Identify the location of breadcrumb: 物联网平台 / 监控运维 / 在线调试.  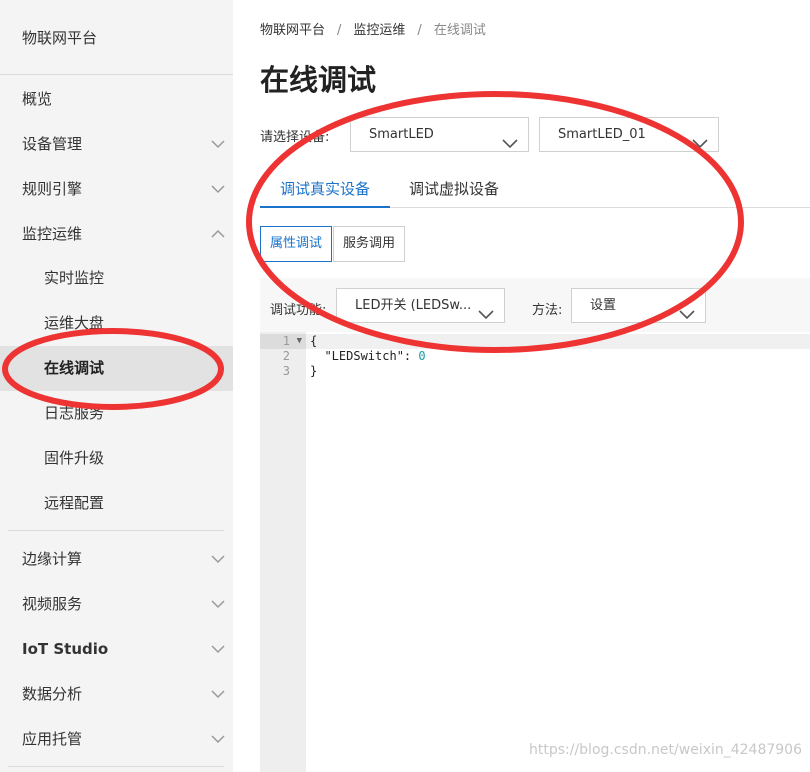
(373, 28).